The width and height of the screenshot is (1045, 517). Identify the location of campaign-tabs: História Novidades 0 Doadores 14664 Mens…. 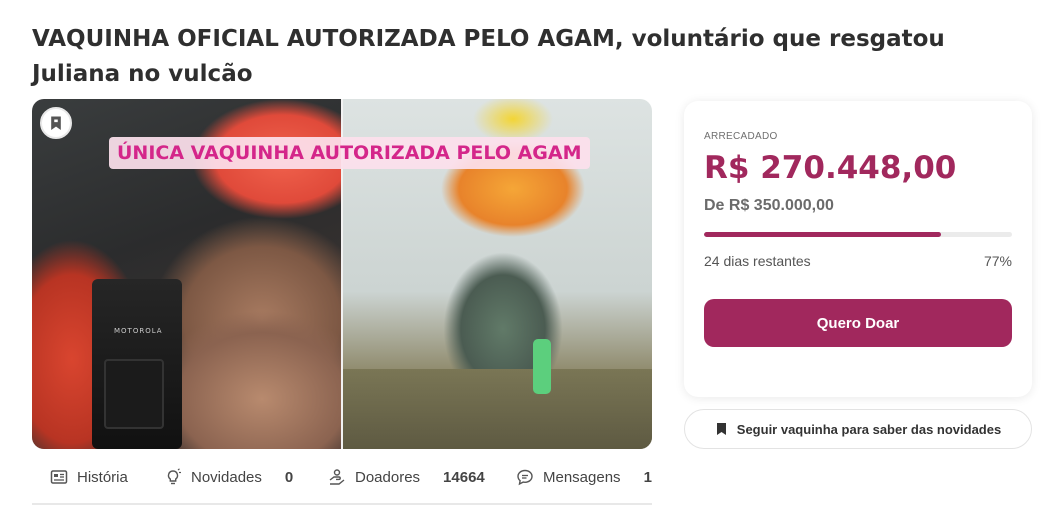
(342, 480).